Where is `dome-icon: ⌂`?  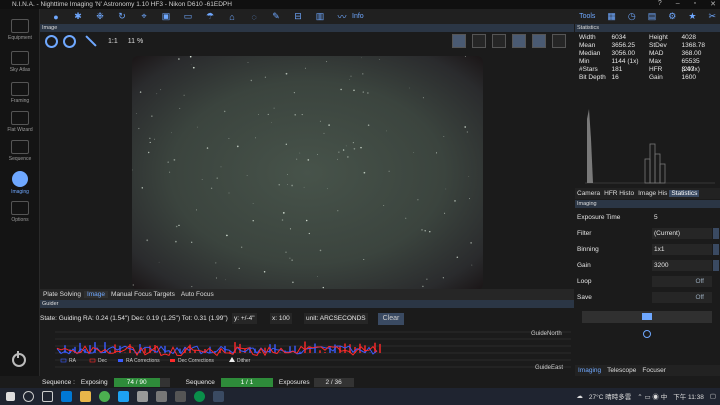
dome-icon: ⌂ is located at coordinates (232, 17).